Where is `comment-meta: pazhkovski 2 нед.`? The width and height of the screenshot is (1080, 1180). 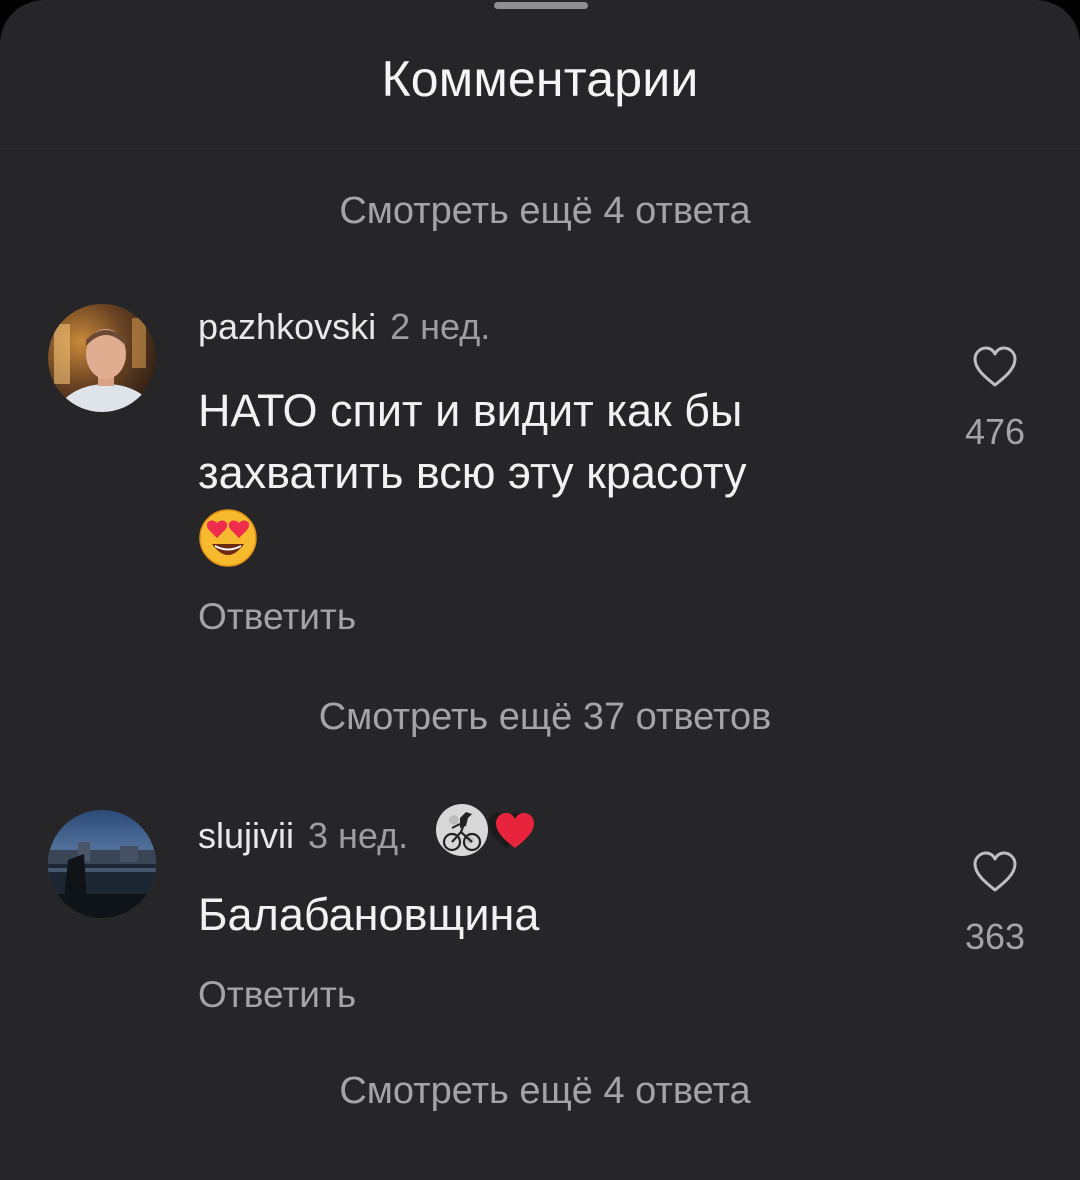 comment-meta: pazhkovski 2 нед. is located at coordinates (344, 327).